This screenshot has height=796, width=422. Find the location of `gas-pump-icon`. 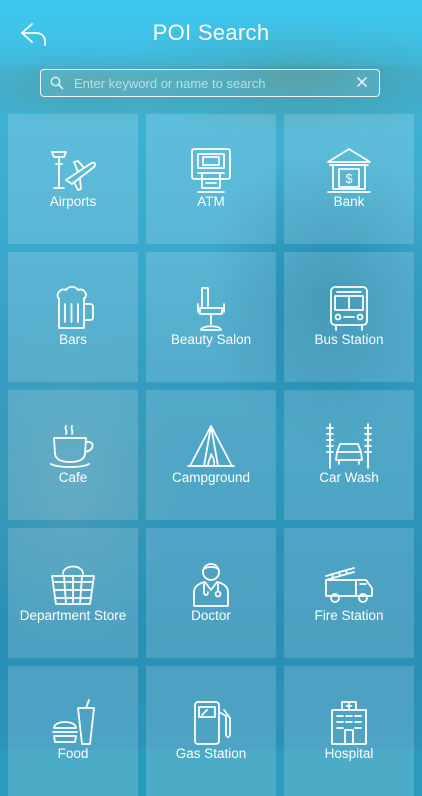

gas-pump-icon is located at coordinates (212, 723).